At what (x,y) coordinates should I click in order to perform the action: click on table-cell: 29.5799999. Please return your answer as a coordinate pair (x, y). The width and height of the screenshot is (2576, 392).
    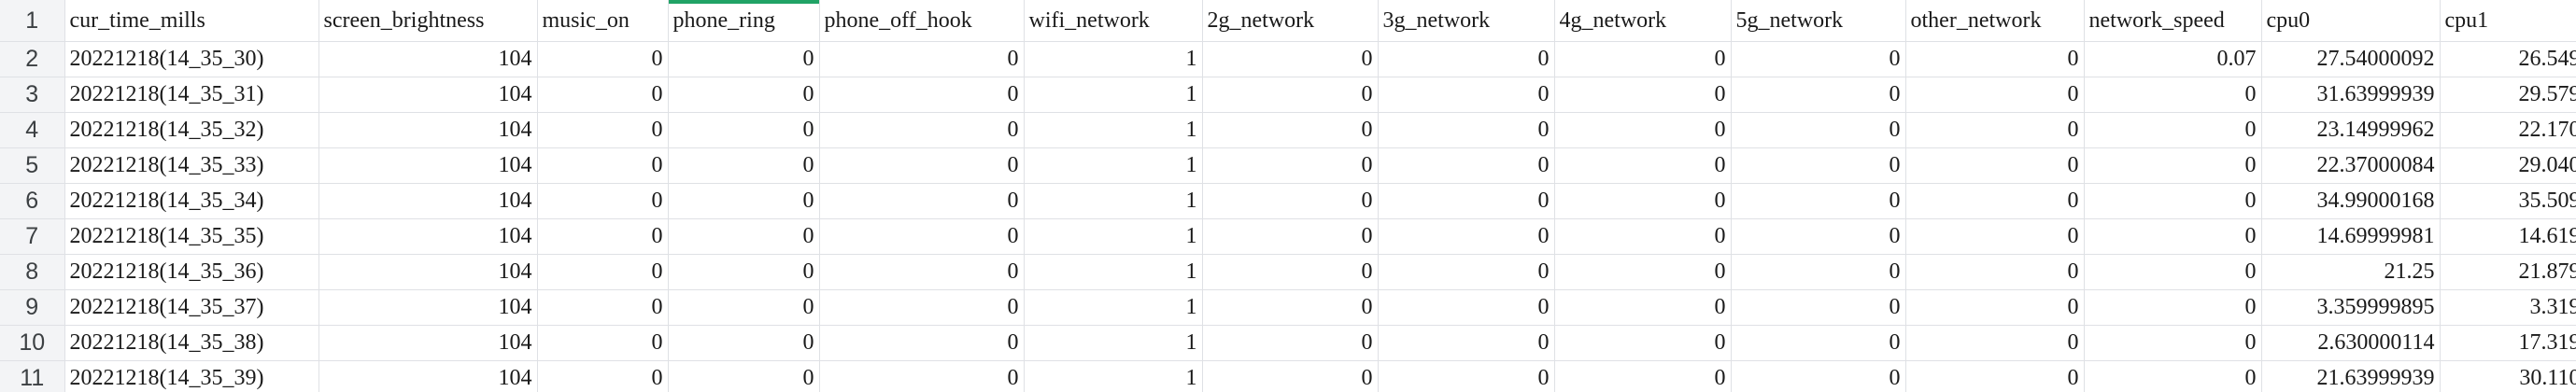
    Looking at the image, I should click on (2508, 95).